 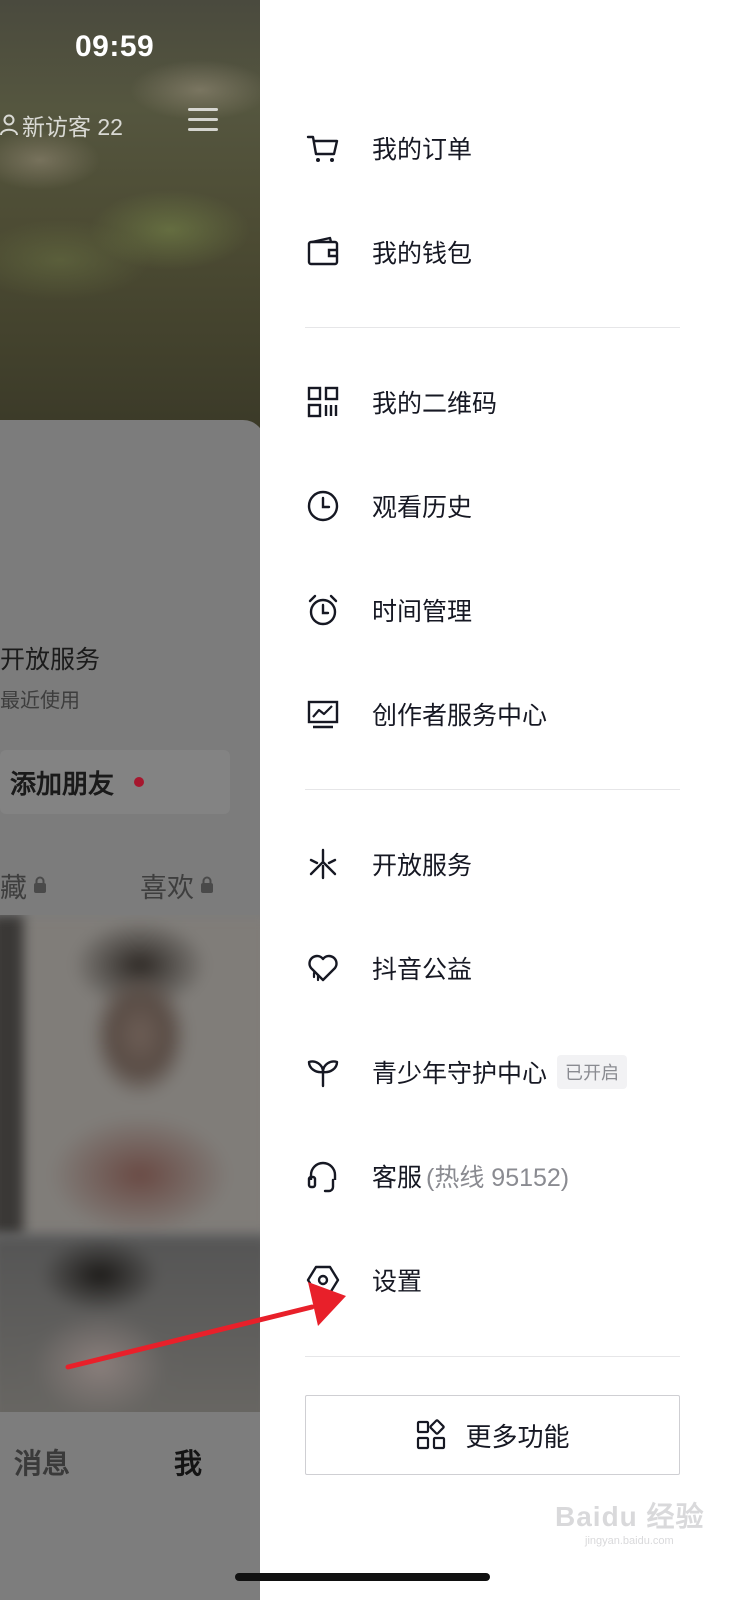 I want to click on heart-icon, so click(x=323, y=968).